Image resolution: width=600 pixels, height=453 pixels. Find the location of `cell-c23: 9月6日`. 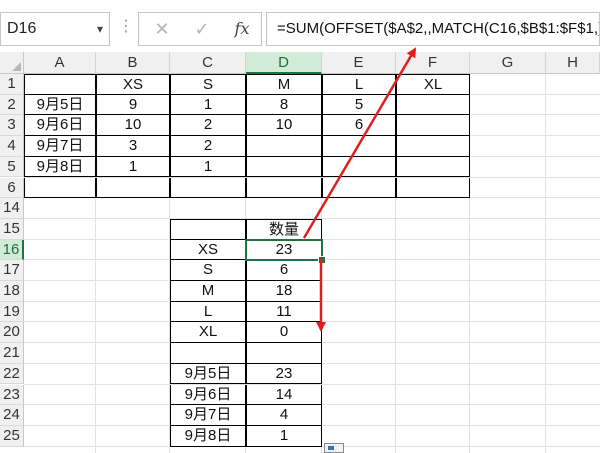

cell-c23: 9月6日 is located at coordinates (208, 395).